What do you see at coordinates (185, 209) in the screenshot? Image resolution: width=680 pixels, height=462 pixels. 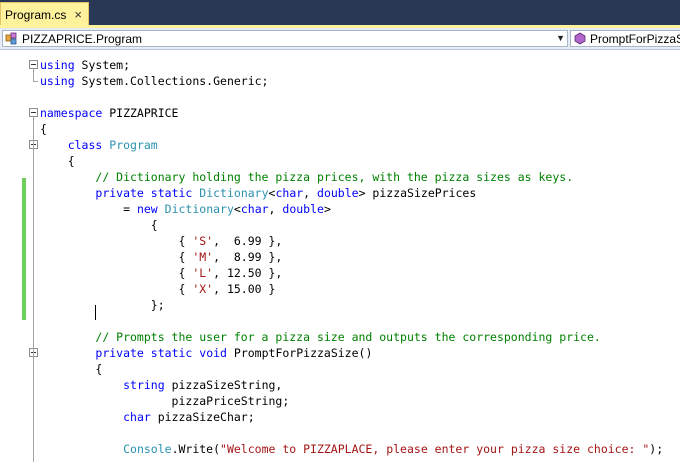 I see `code-line: = new Dictionary<char, double>` at bounding box center [185, 209].